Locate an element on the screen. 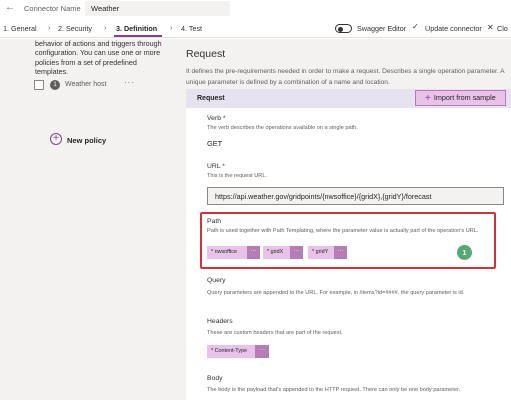 This screenshot has width=511, height=400. tab-test: 4. Test is located at coordinates (191, 28).